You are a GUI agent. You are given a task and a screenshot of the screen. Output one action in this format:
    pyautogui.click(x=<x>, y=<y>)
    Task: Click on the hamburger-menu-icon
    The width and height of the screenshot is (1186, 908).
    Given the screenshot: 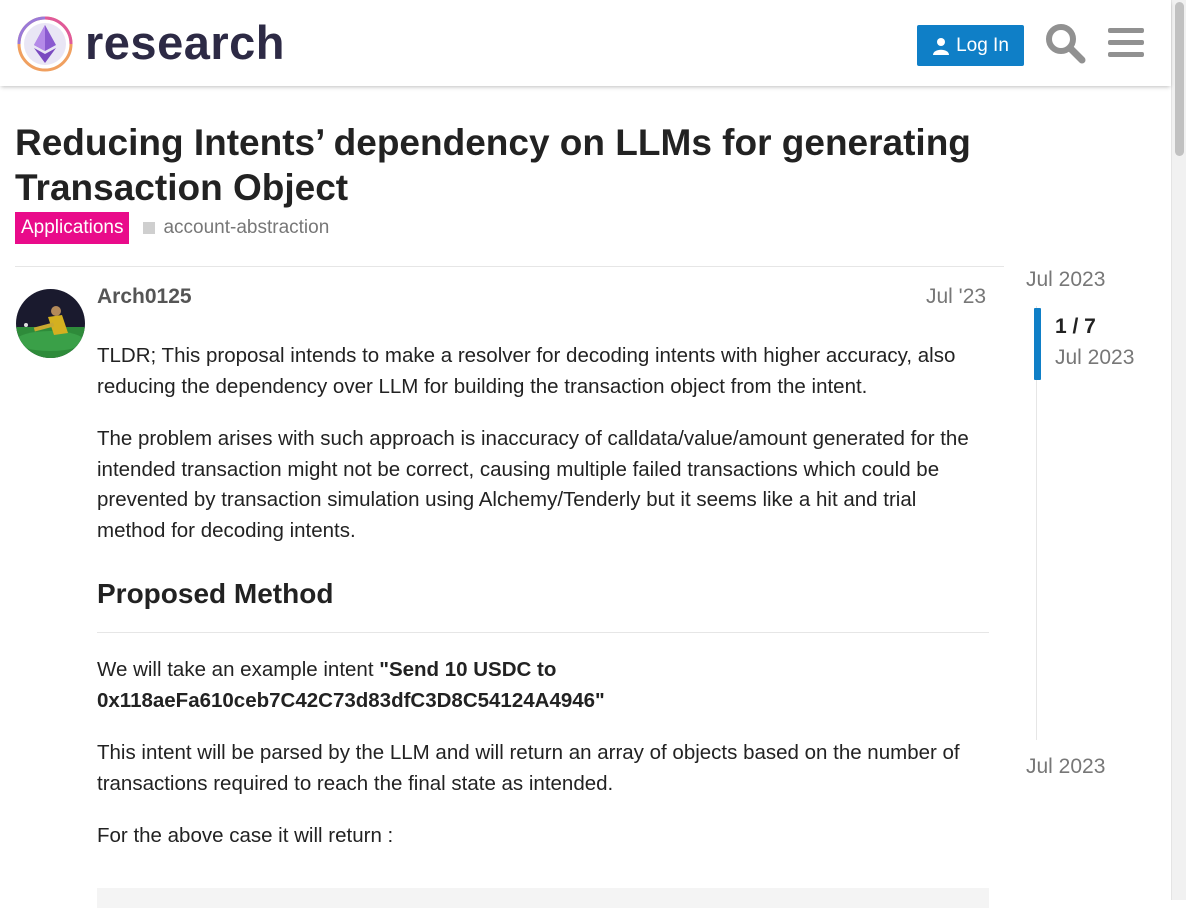 What is the action you would take?
    pyautogui.click(x=1126, y=42)
    